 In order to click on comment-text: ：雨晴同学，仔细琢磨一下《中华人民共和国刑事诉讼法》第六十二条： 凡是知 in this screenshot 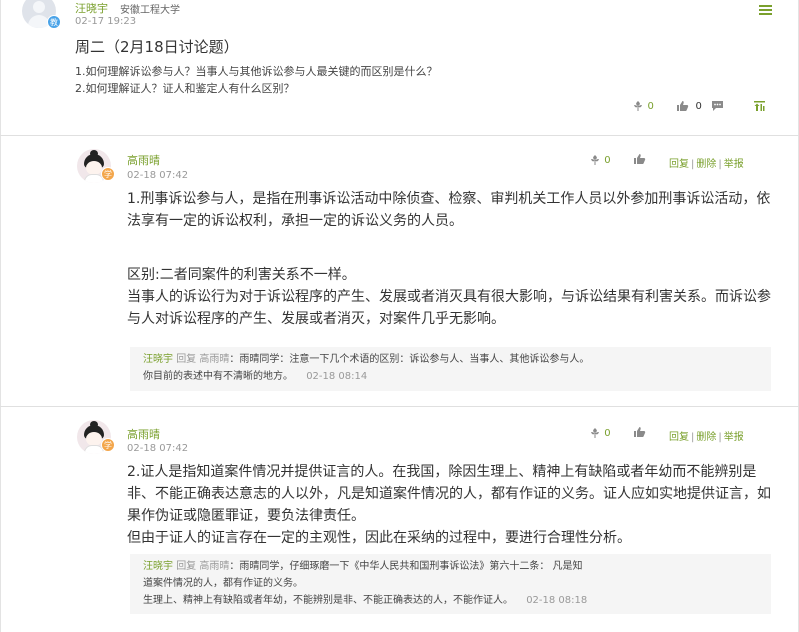, I will do `click(406, 566)`.